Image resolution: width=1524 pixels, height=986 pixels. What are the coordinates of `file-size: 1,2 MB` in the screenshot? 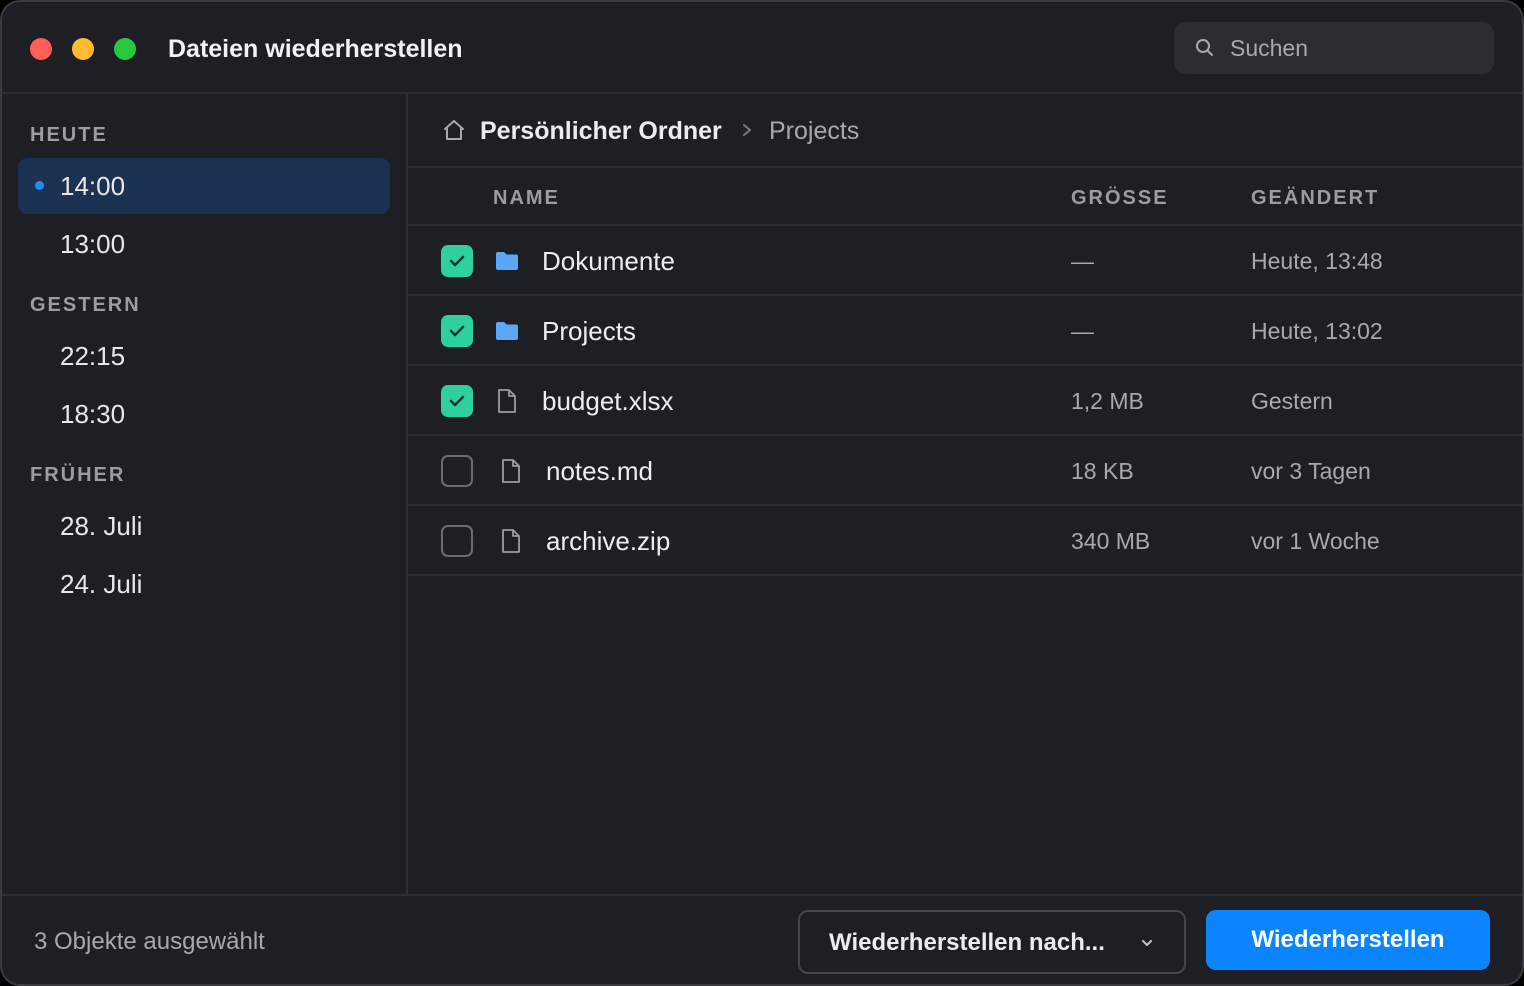 It's located at (1107, 401).